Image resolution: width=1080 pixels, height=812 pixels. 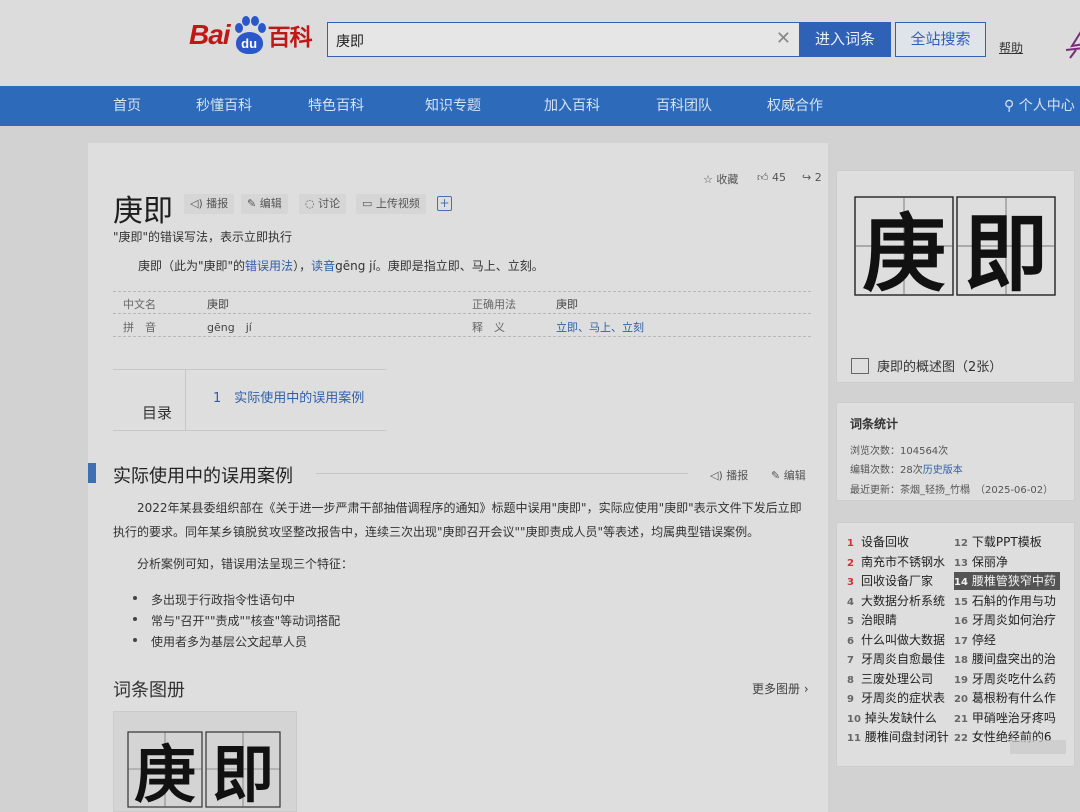 I want to click on more-albums-link: 更多图册 ›, so click(x=780, y=688).